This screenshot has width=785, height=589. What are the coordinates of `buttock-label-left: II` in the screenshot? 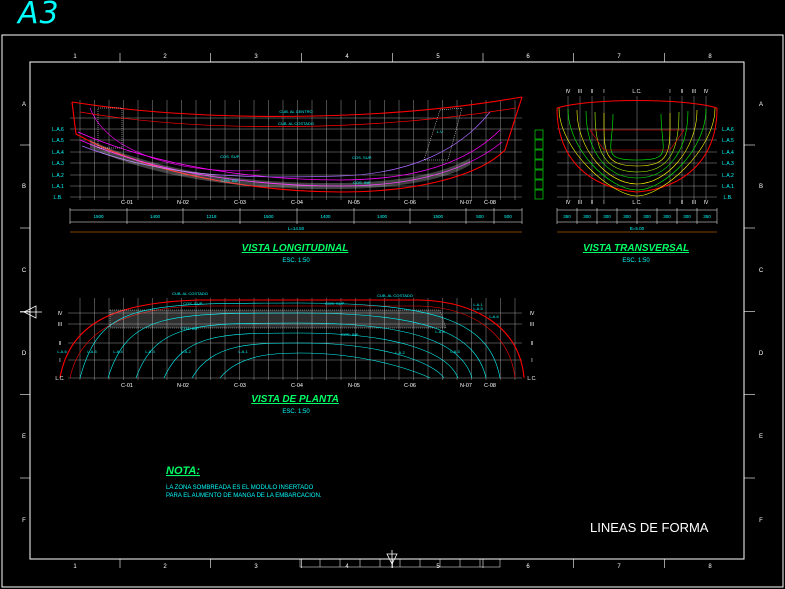 It's located at (60, 344).